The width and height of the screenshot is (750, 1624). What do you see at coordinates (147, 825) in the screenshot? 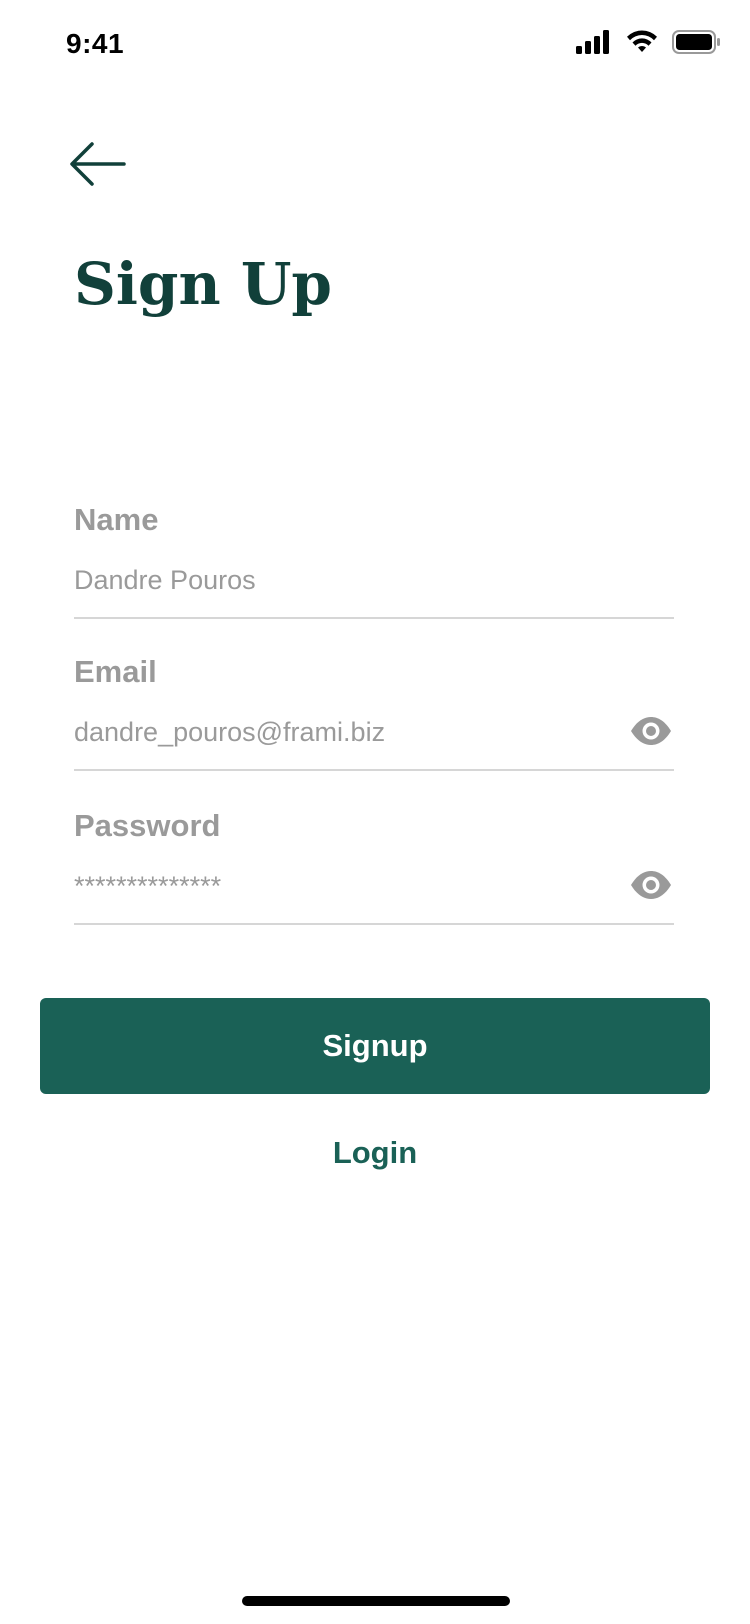
I see `password-label: Password` at bounding box center [147, 825].